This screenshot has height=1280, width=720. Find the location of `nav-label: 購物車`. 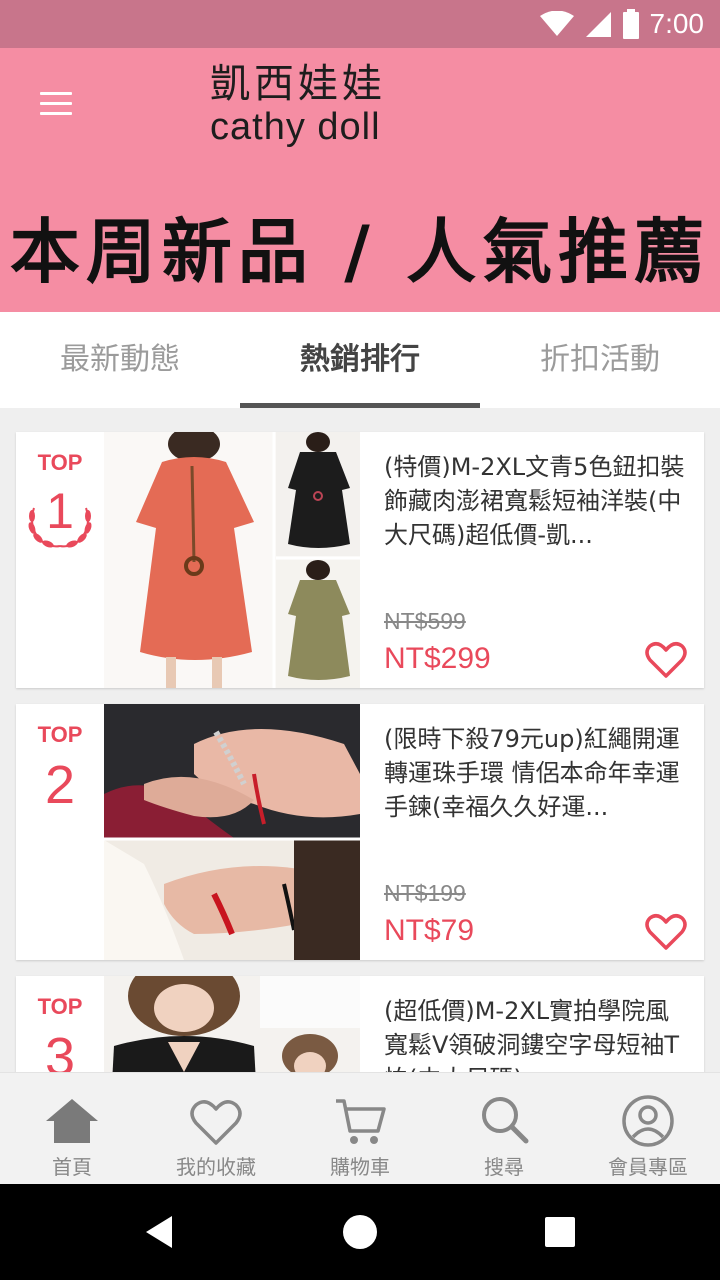

nav-label: 購物車 is located at coordinates (360, 1167).